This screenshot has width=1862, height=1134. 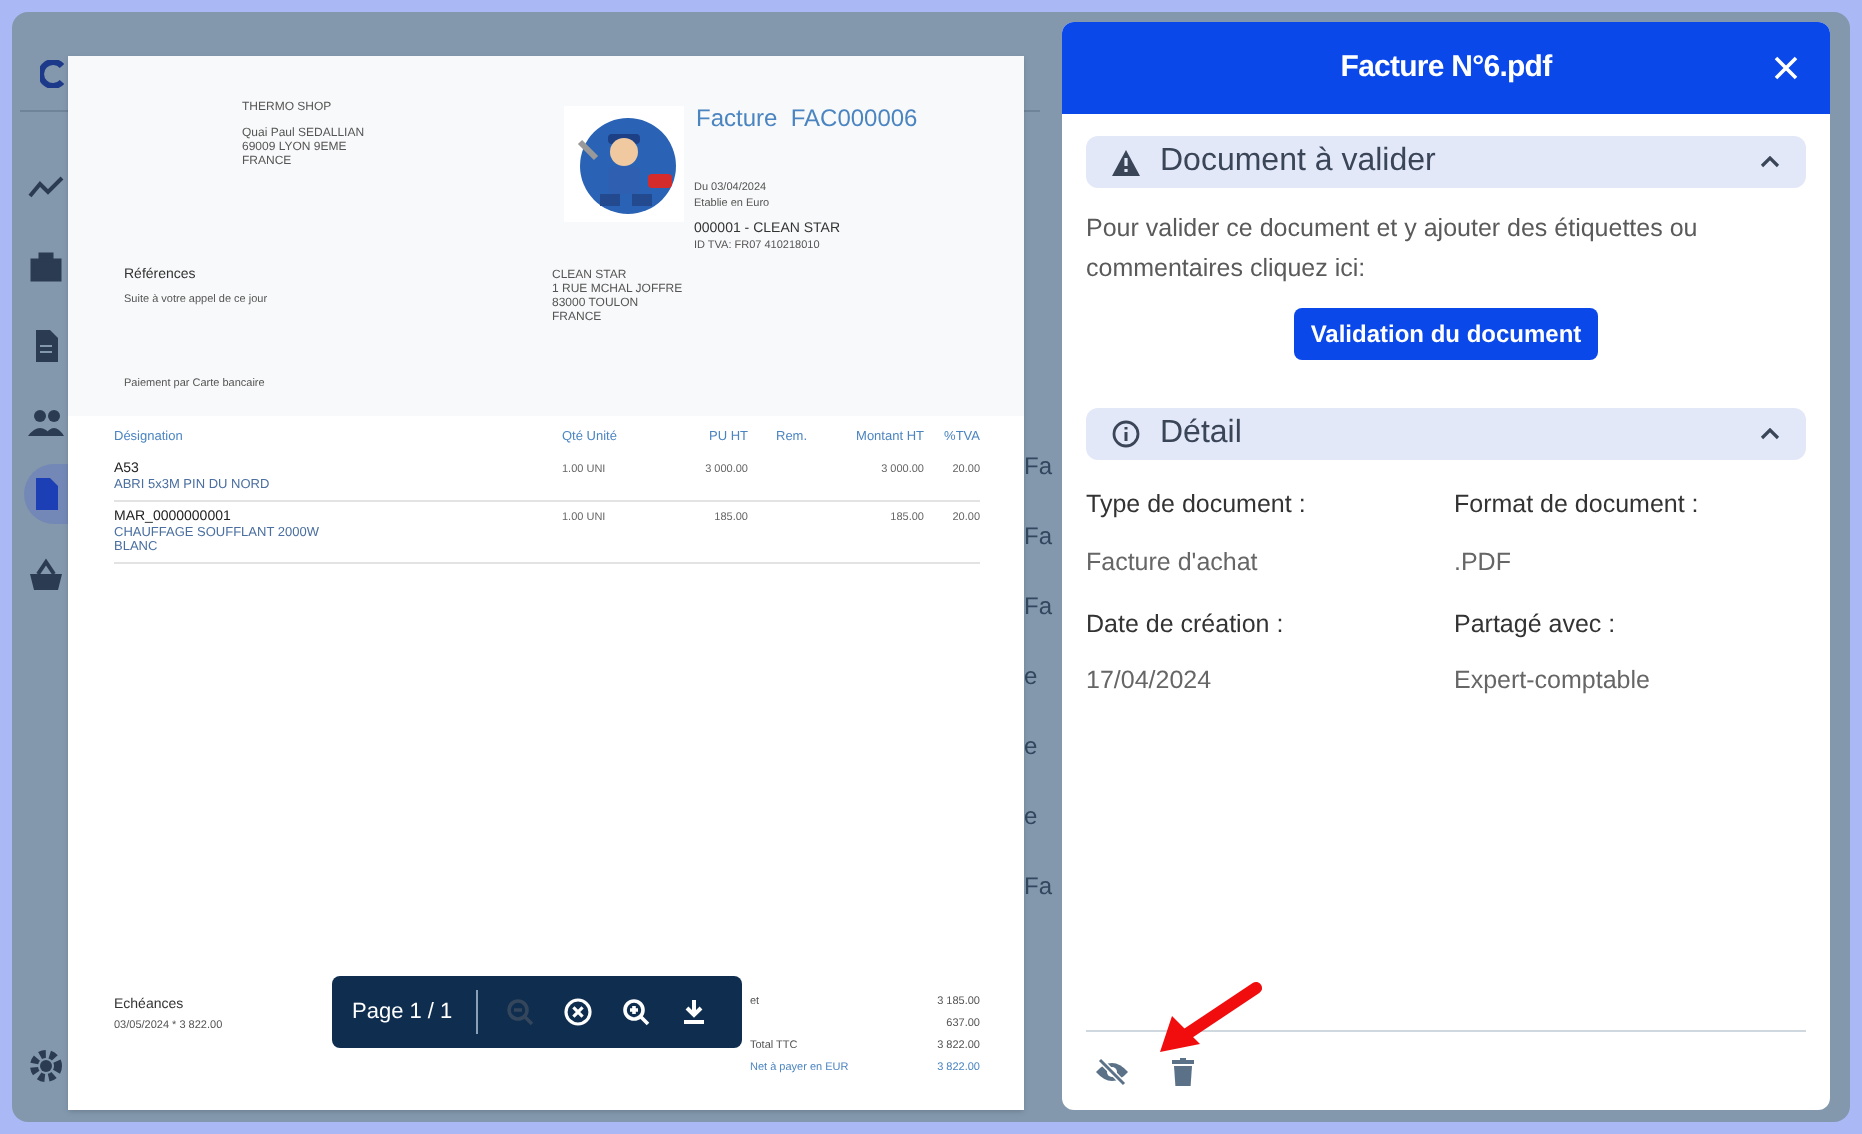 I want to click on zoom-out-icon, so click(x=519, y=1012).